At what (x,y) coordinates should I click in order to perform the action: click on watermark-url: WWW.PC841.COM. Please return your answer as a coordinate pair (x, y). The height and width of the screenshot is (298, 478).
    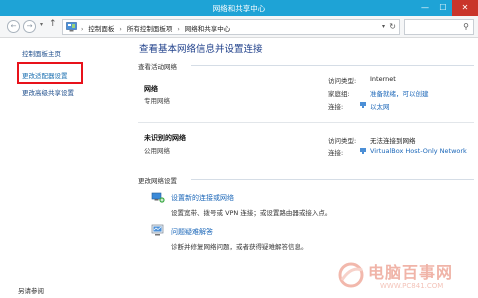
    Looking at the image, I should click on (412, 286).